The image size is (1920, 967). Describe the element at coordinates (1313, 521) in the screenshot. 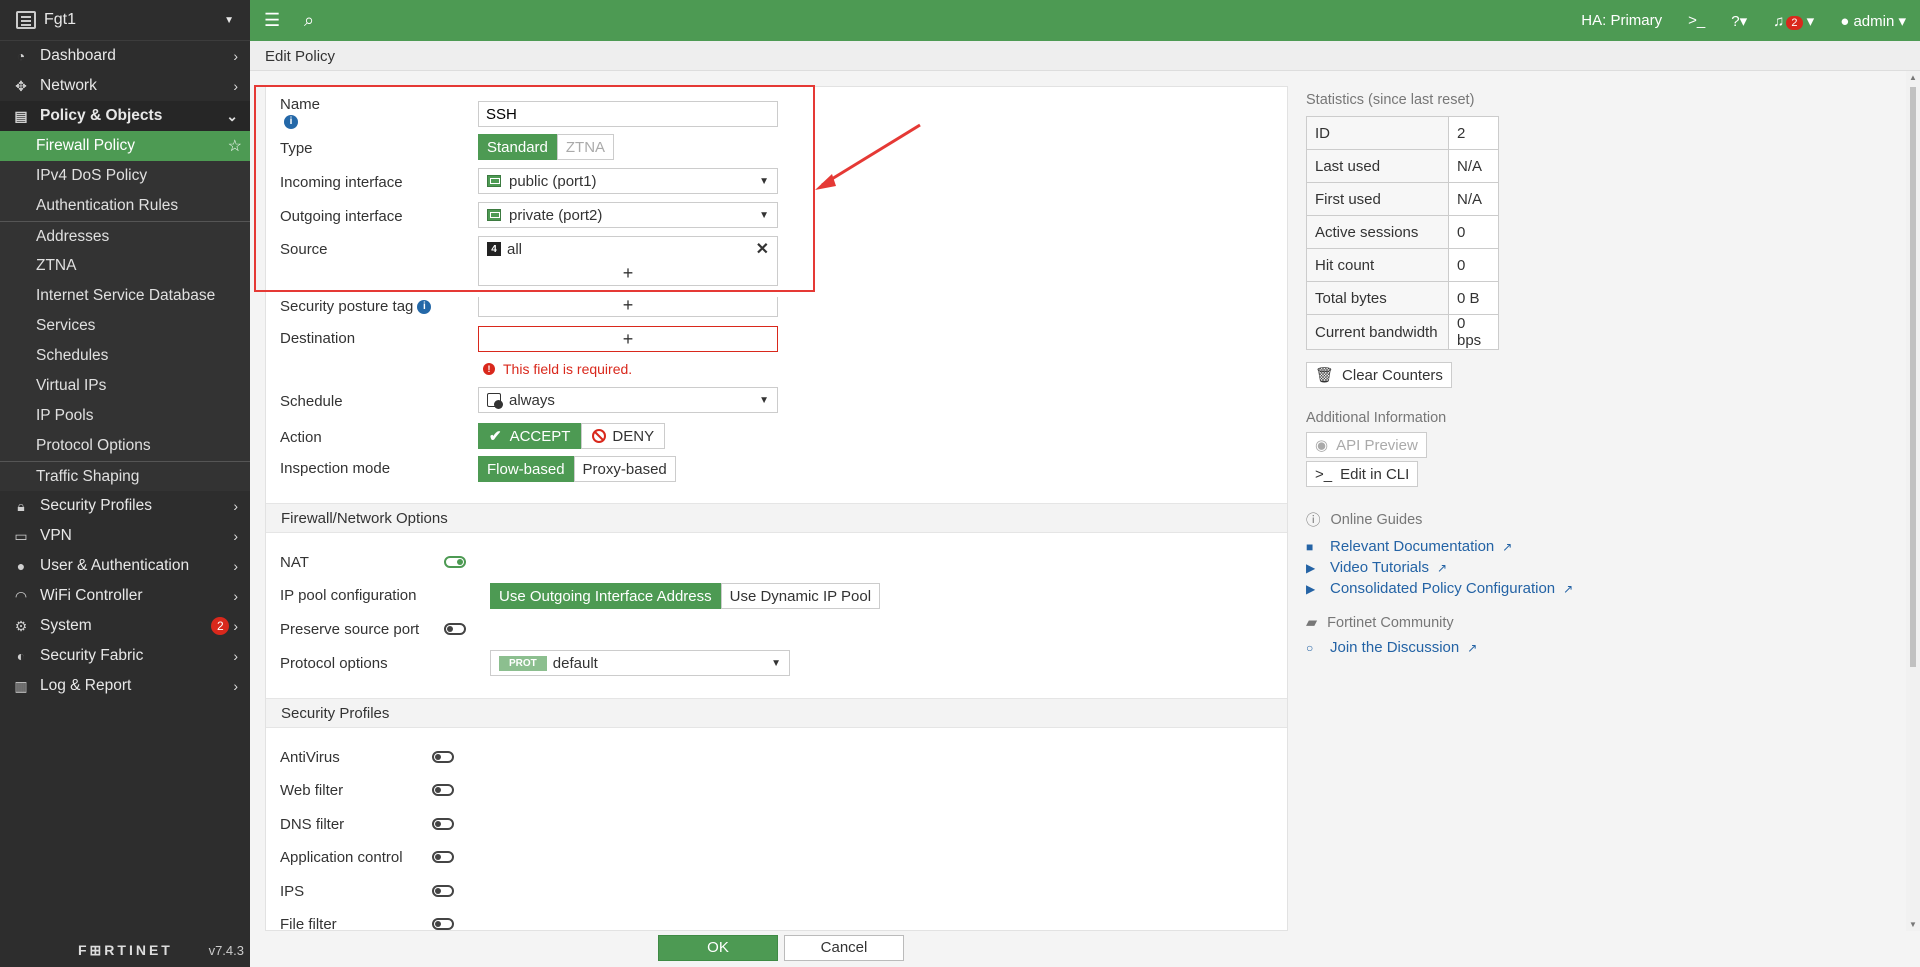

I see `question-icon: ⓘ` at that location.